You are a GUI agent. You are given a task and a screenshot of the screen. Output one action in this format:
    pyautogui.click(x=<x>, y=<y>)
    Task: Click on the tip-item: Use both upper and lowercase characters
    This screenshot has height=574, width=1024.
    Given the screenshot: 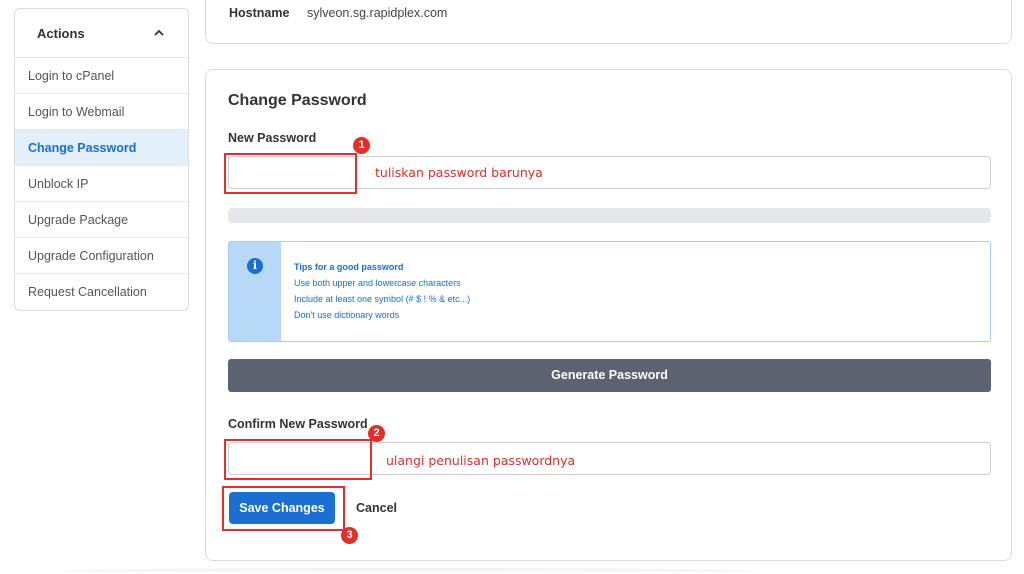 What is the action you would take?
    pyautogui.click(x=377, y=283)
    